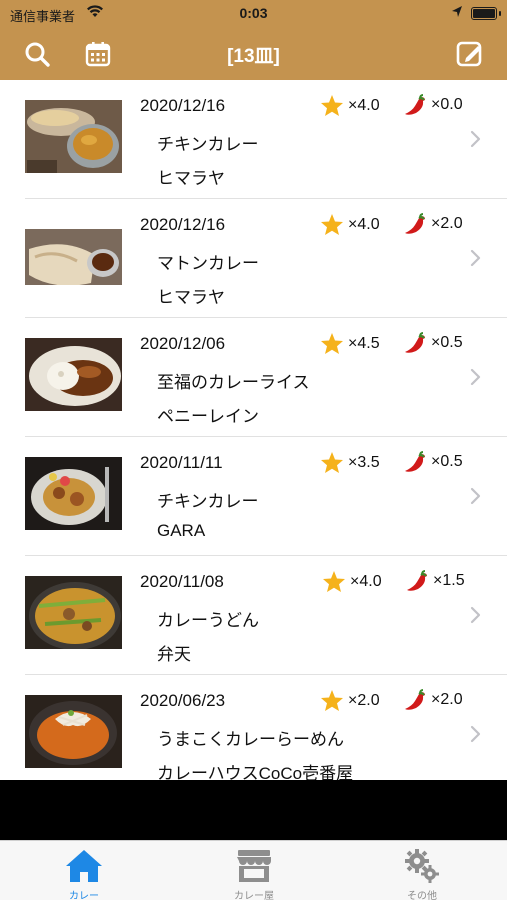  Describe the element at coordinates (422, 895) in the screenshot. I see `tab-other-label: その他` at that location.